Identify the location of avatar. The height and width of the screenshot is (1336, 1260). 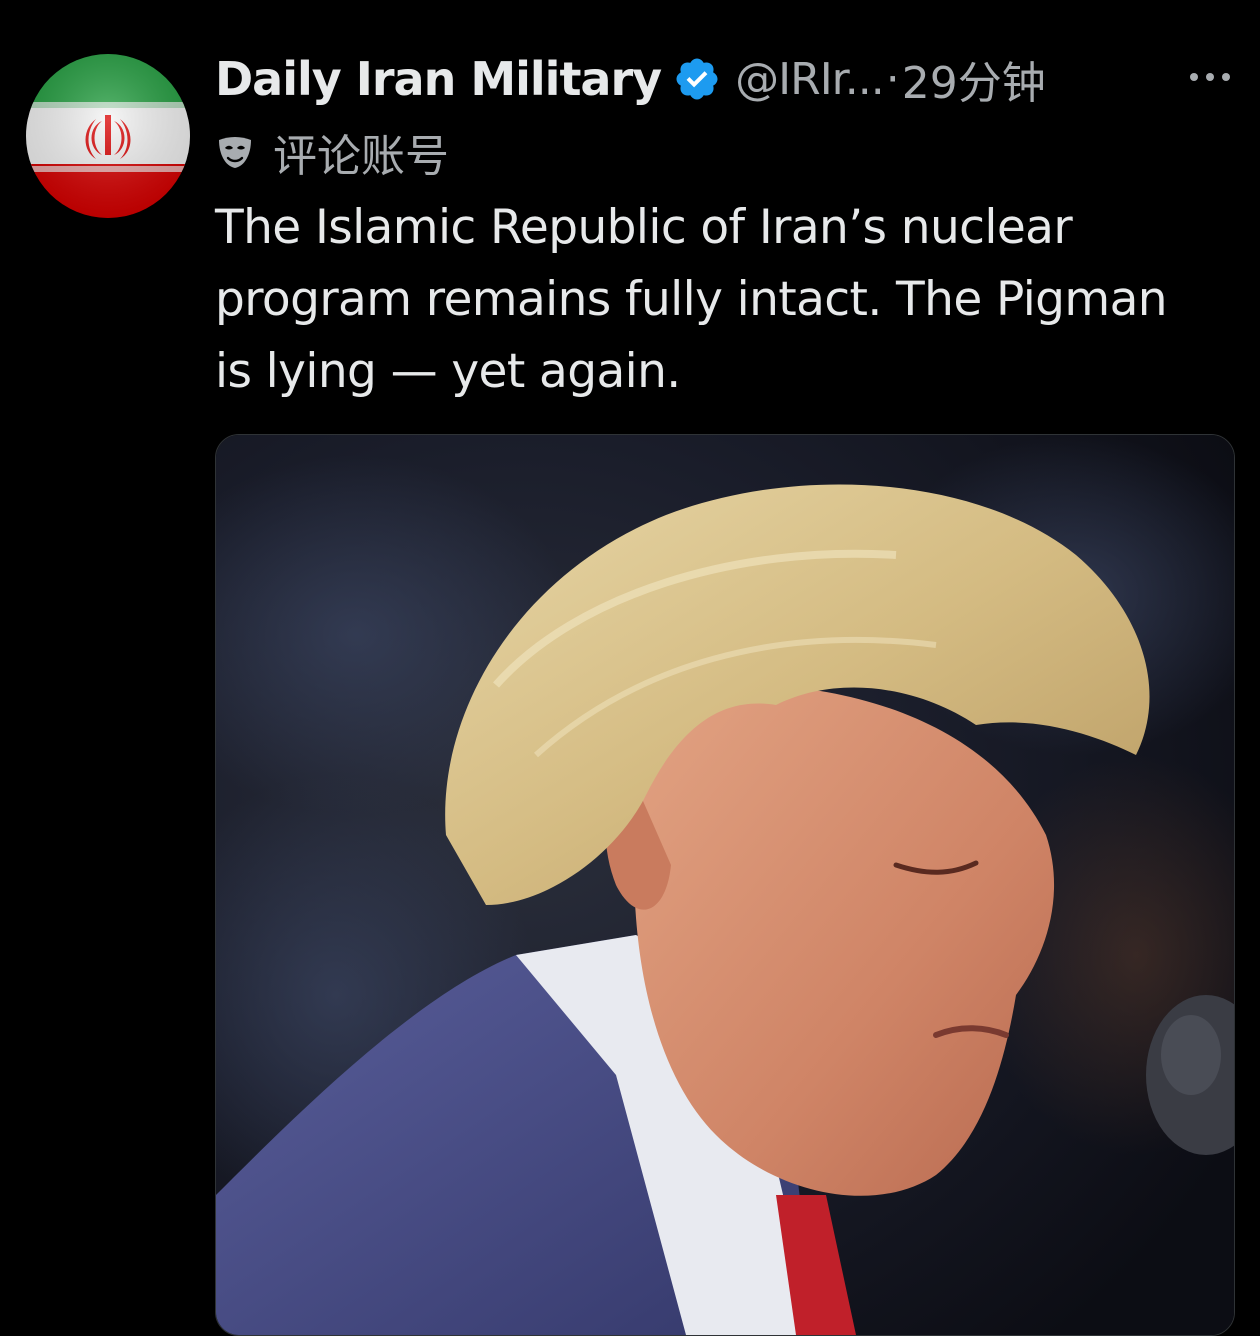
(108, 136).